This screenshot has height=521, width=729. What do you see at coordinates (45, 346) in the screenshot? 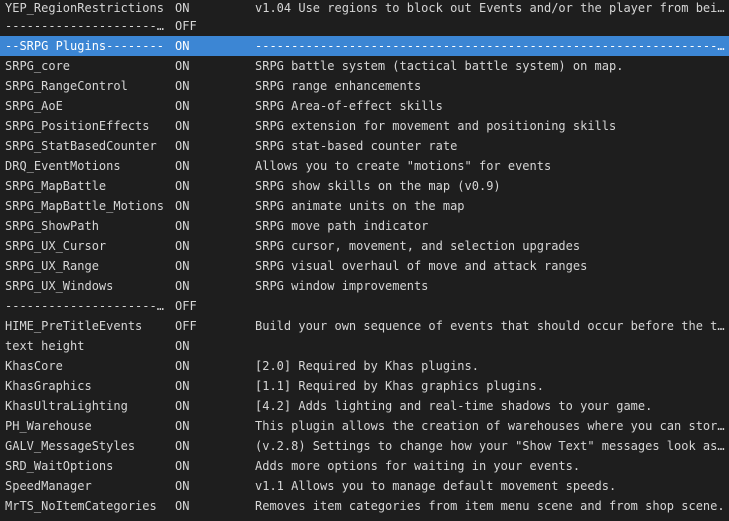
I see `plugin-name: text height` at bounding box center [45, 346].